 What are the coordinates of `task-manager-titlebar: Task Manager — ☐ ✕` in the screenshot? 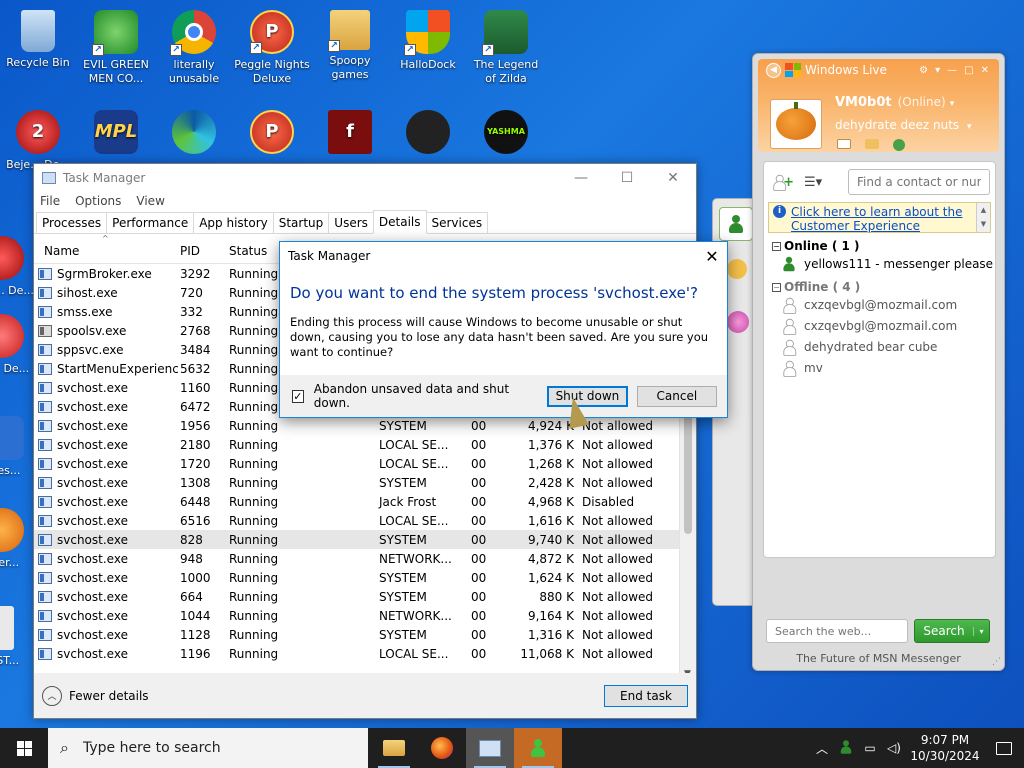 It's located at (365, 178).